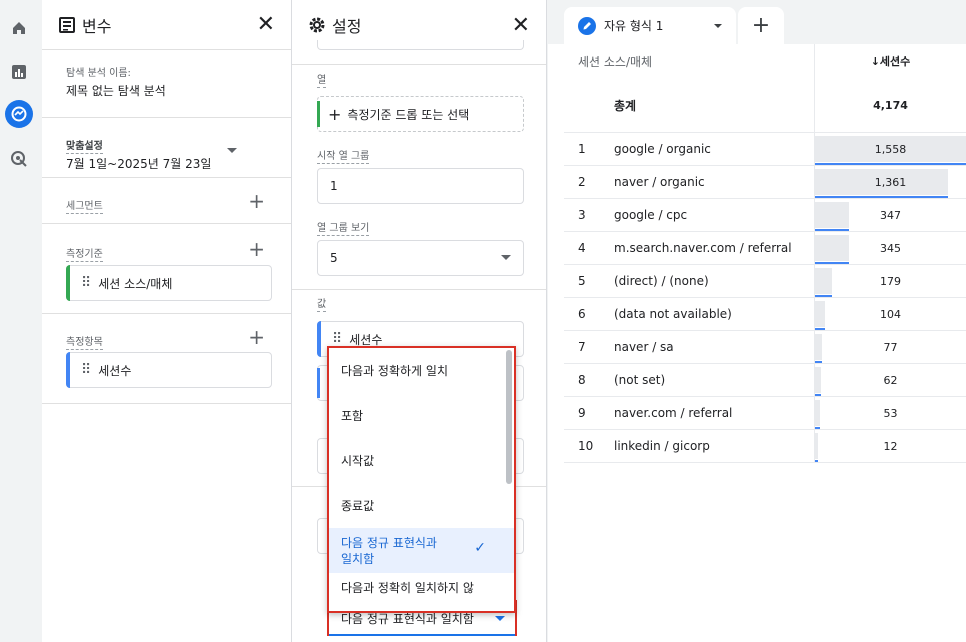  I want to click on explore-icon, so click(19, 114).